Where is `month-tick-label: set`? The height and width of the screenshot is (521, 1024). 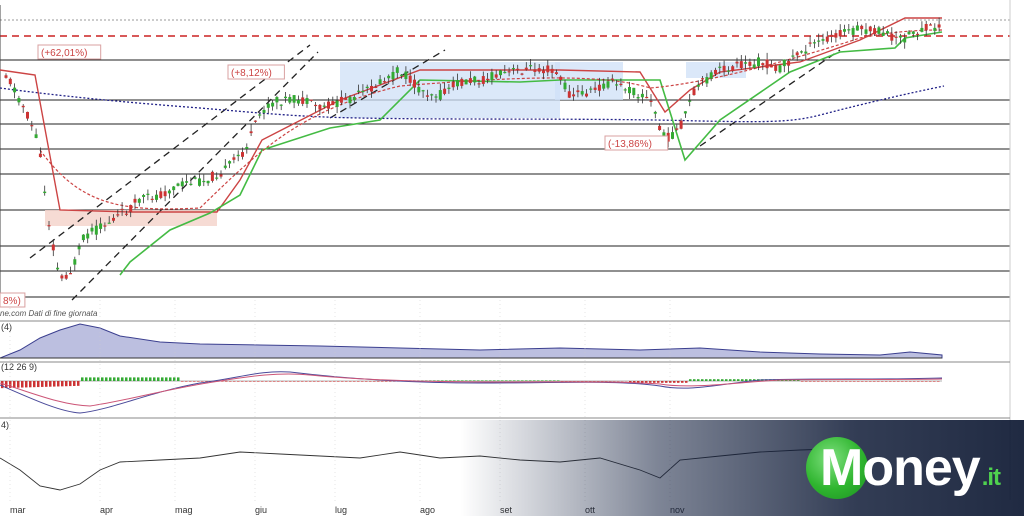
month-tick-label: set is located at coordinates (506, 510).